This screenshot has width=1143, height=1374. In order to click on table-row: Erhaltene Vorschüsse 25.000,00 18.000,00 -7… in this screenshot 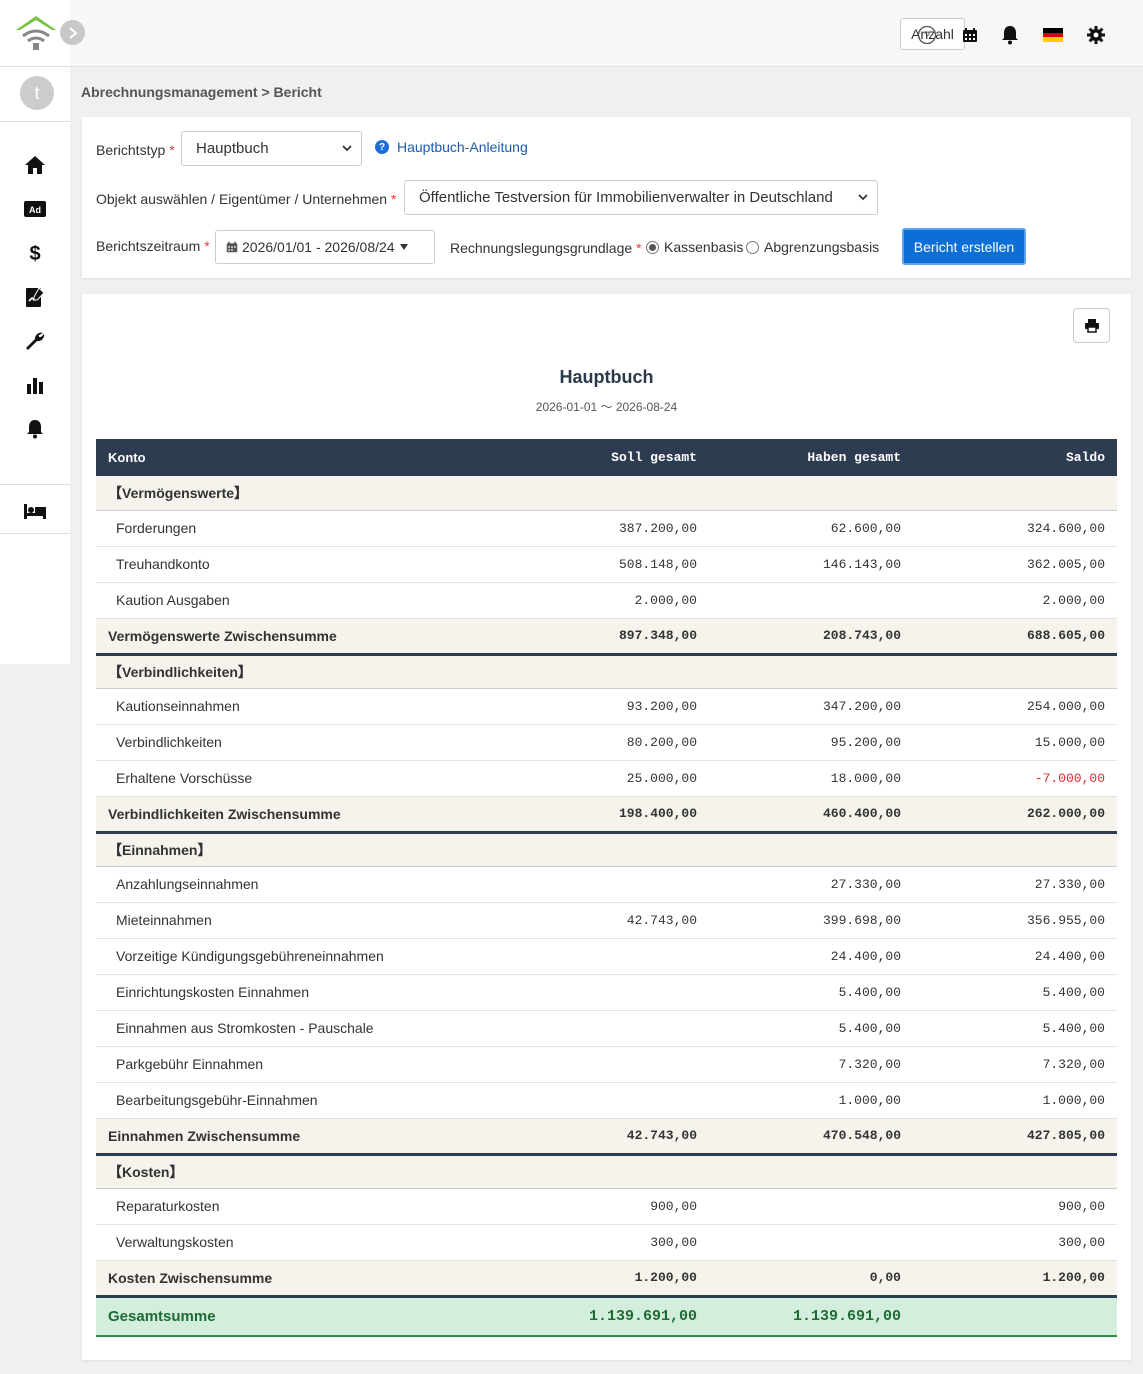, I will do `click(606, 778)`.